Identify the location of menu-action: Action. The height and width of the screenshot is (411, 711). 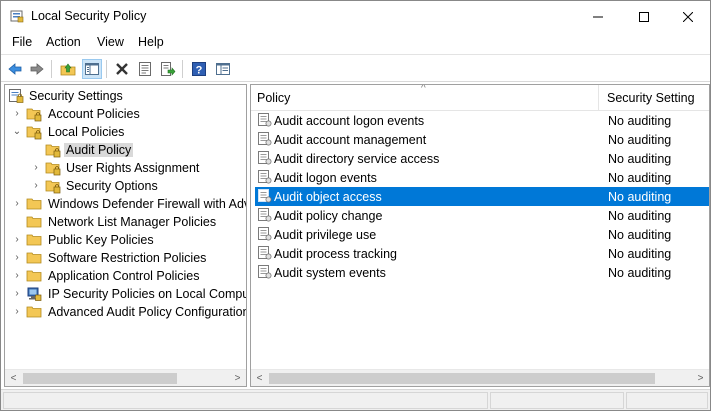
(63, 42).